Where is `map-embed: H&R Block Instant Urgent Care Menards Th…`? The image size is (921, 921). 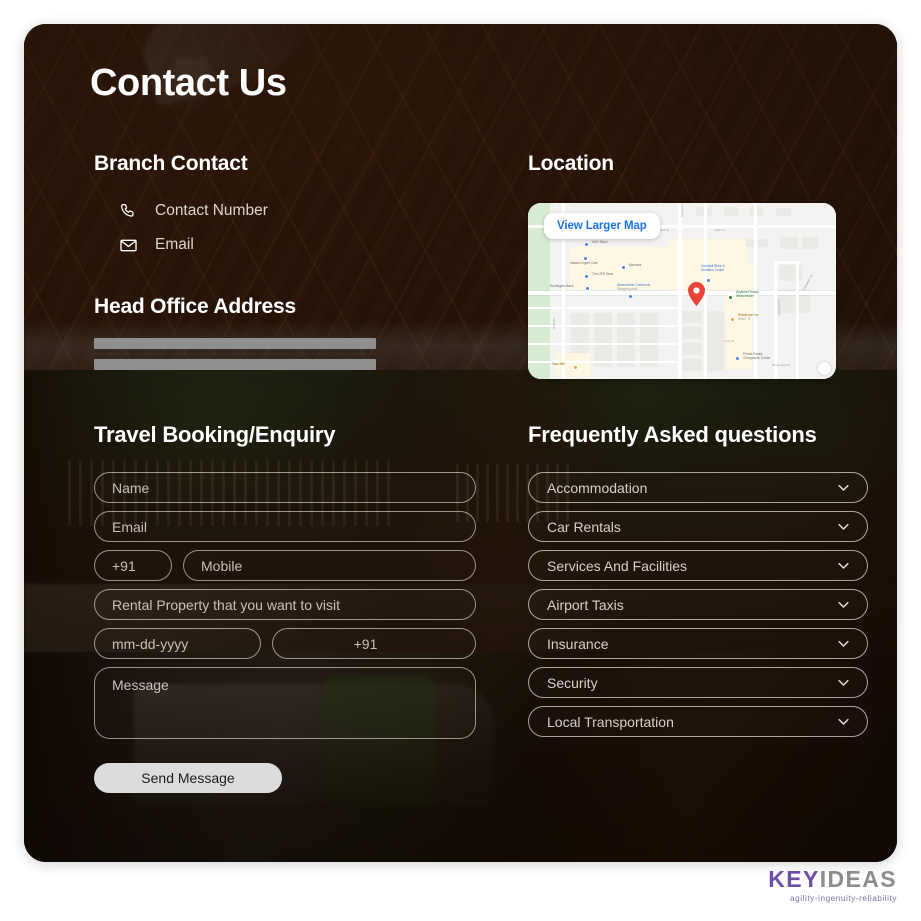
map-embed: H&R Block Instant Urgent Care Menards Th… is located at coordinates (682, 291).